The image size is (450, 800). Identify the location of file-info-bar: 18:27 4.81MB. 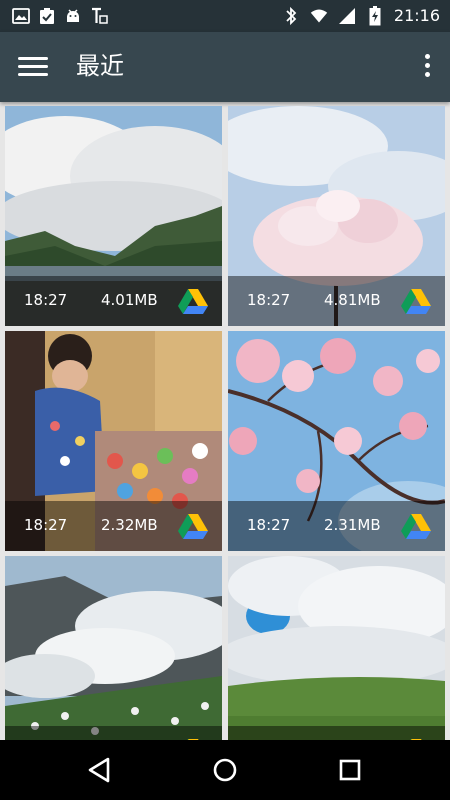
(336, 301).